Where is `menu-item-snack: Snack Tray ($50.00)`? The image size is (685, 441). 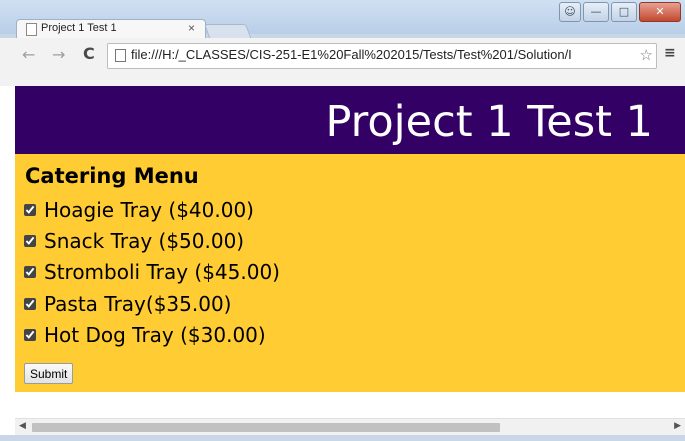
menu-item-snack: Snack Tray ($50.00) is located at coordinates (134, 241).